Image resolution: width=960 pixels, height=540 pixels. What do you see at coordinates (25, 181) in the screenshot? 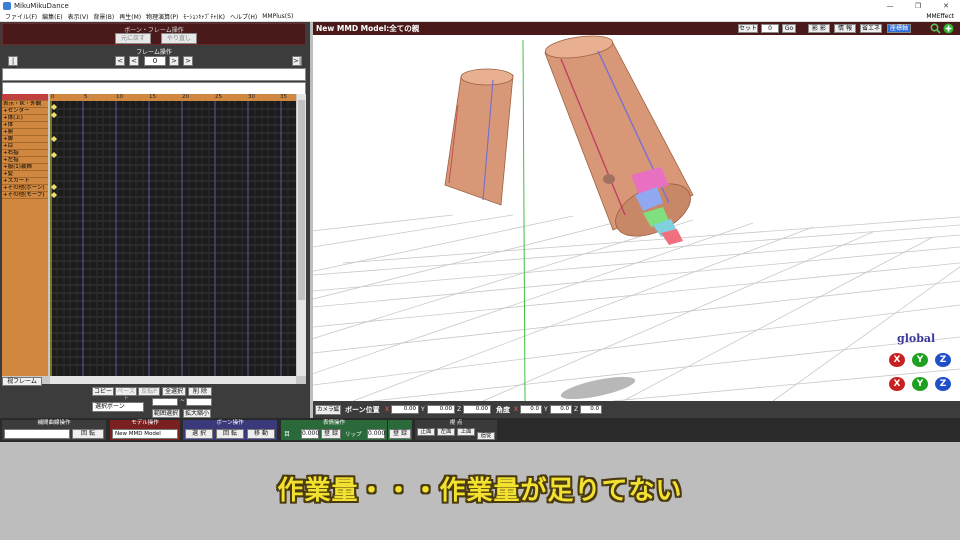
I see `timeline-row: +スカート` at bounding box center [25, 181].